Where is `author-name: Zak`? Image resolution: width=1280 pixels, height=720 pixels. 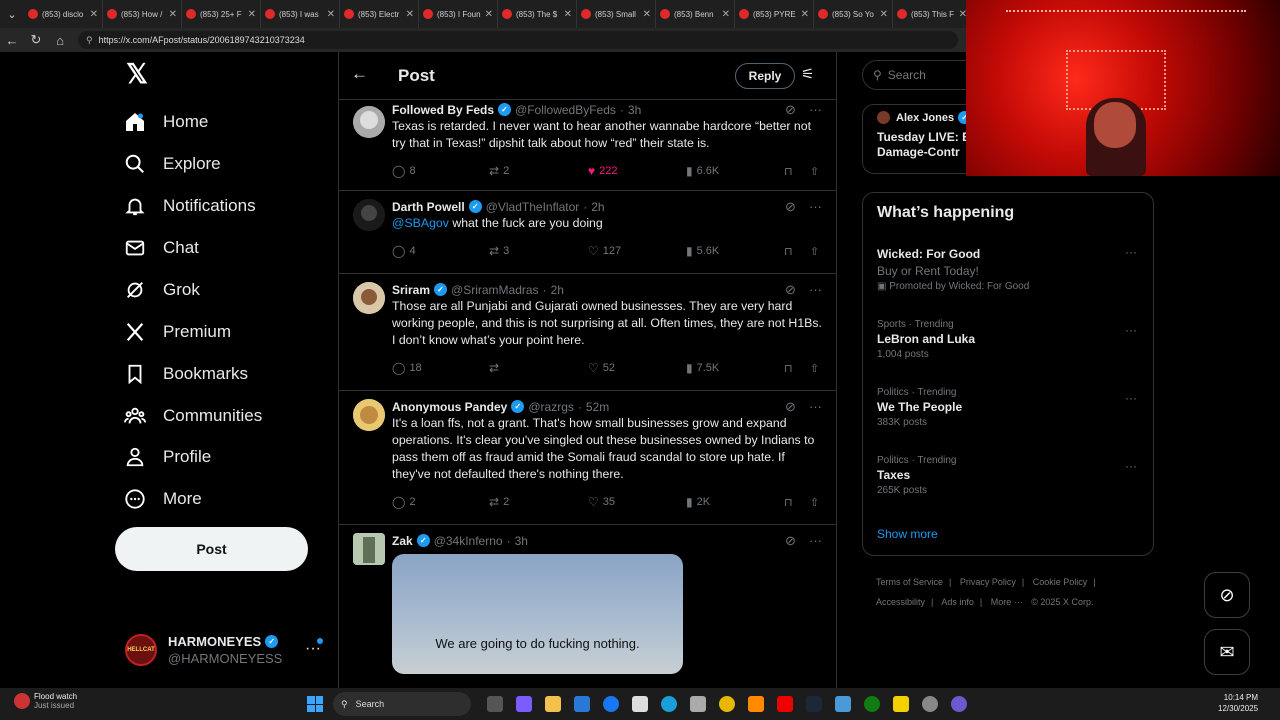
author-name: Zak is located at coordinates (402, 541).